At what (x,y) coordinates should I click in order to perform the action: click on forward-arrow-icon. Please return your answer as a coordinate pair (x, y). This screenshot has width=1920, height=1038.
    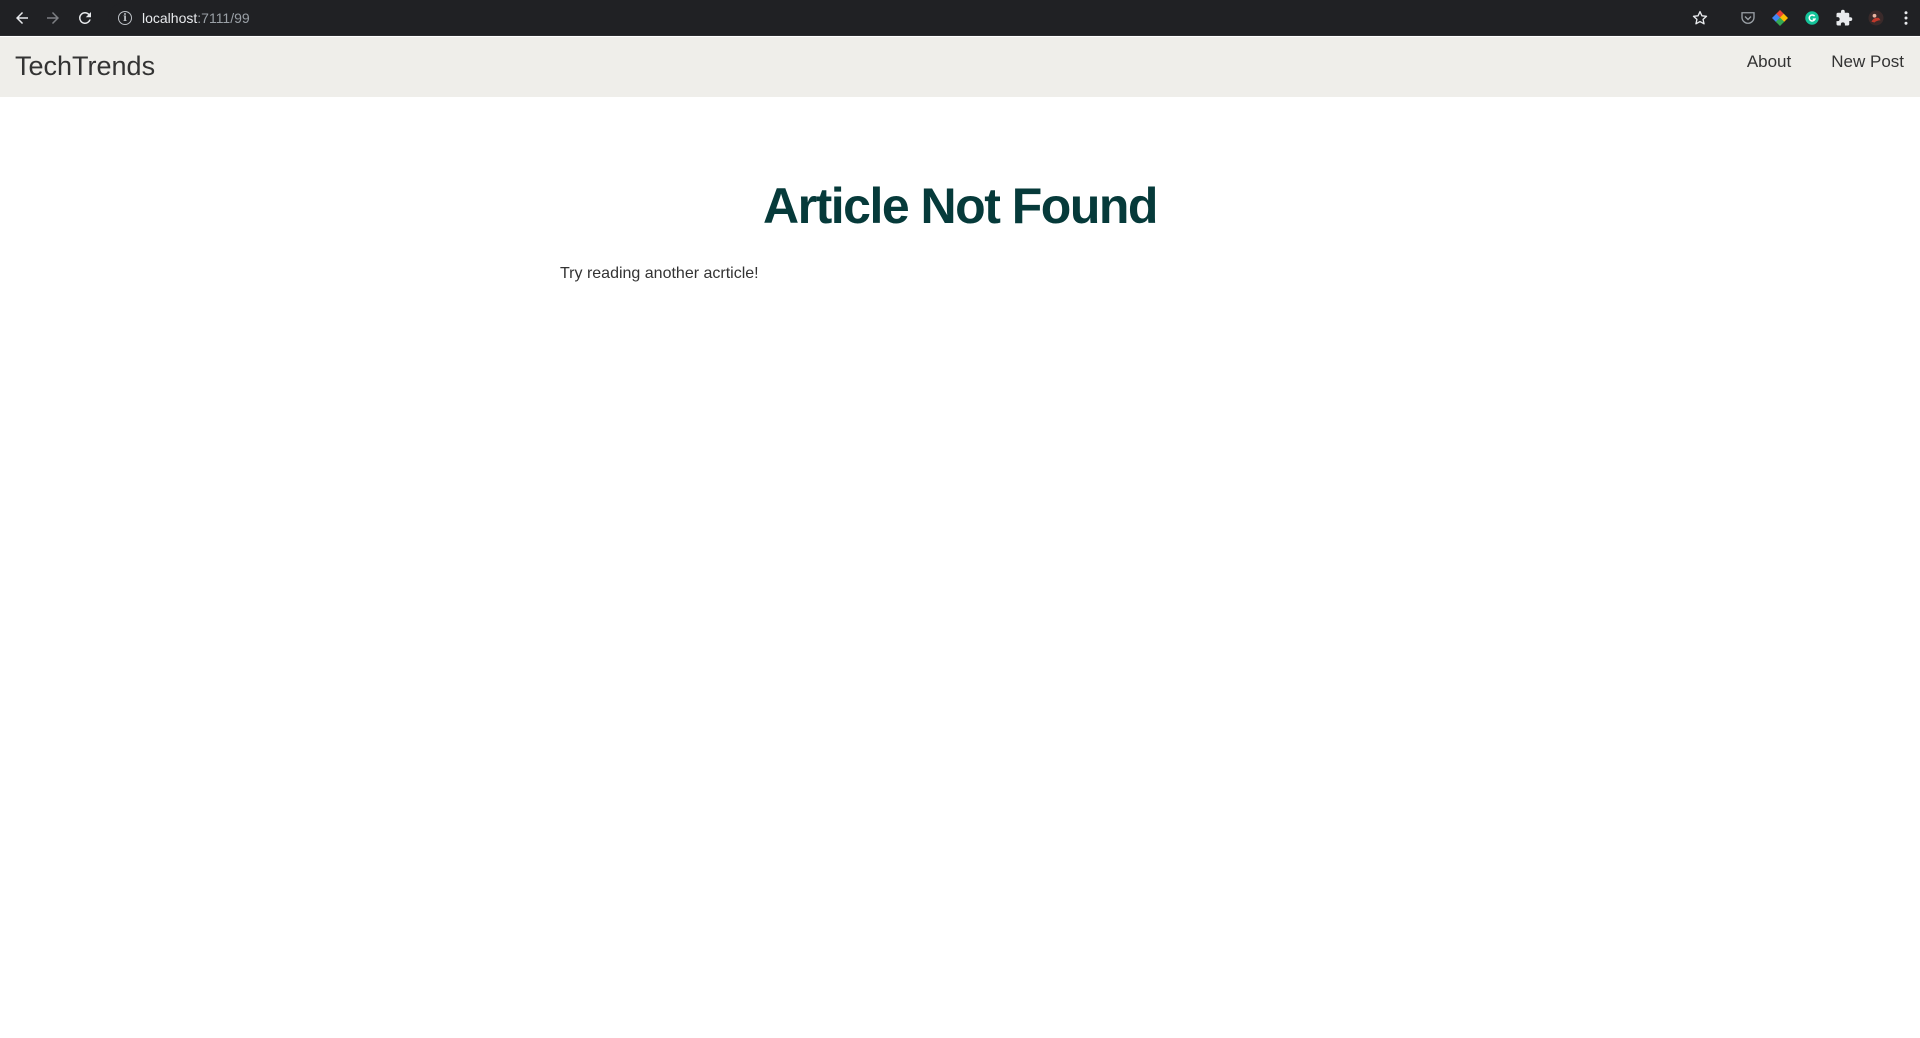
    Looking at the image, I should click on (53, 17).